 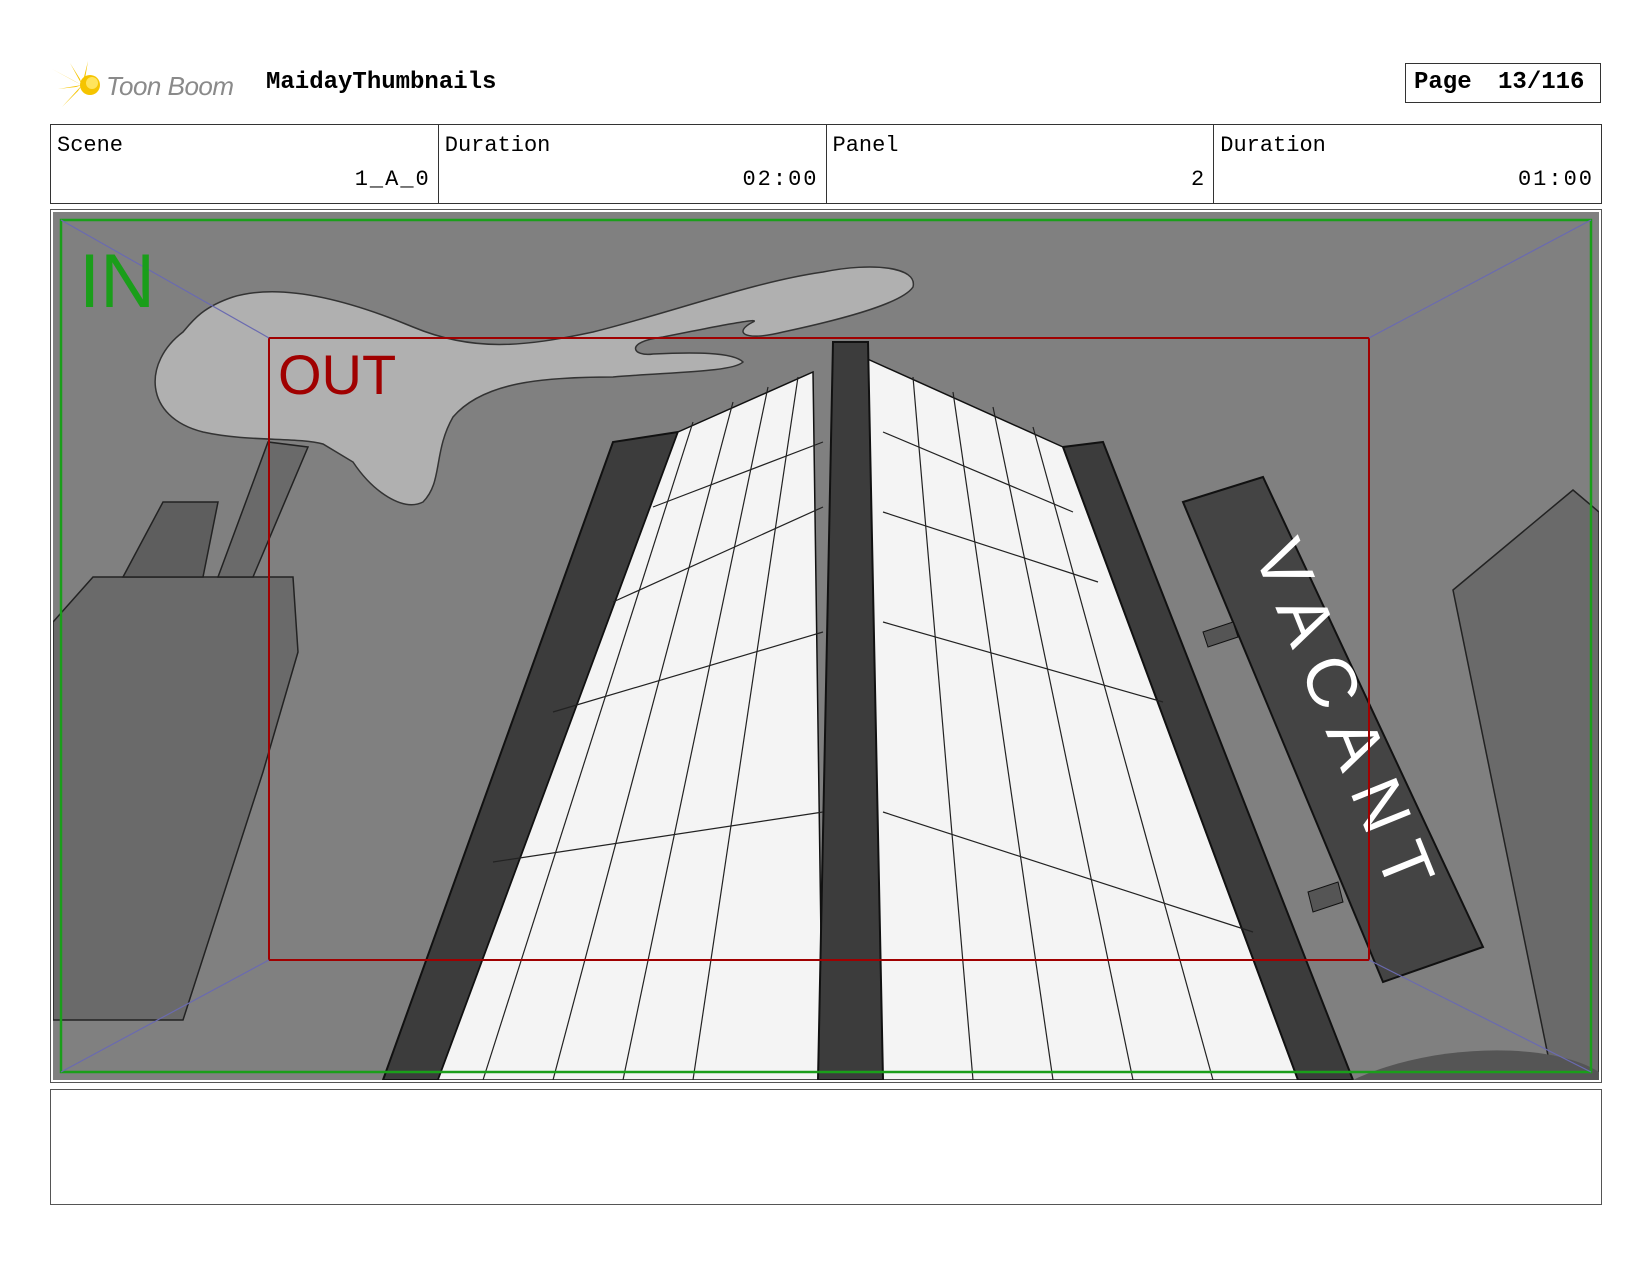 What do you see at coordinates (90, 145) in the screenshot?
I see `scene-label: Scene` at bounding box center [90, 145].